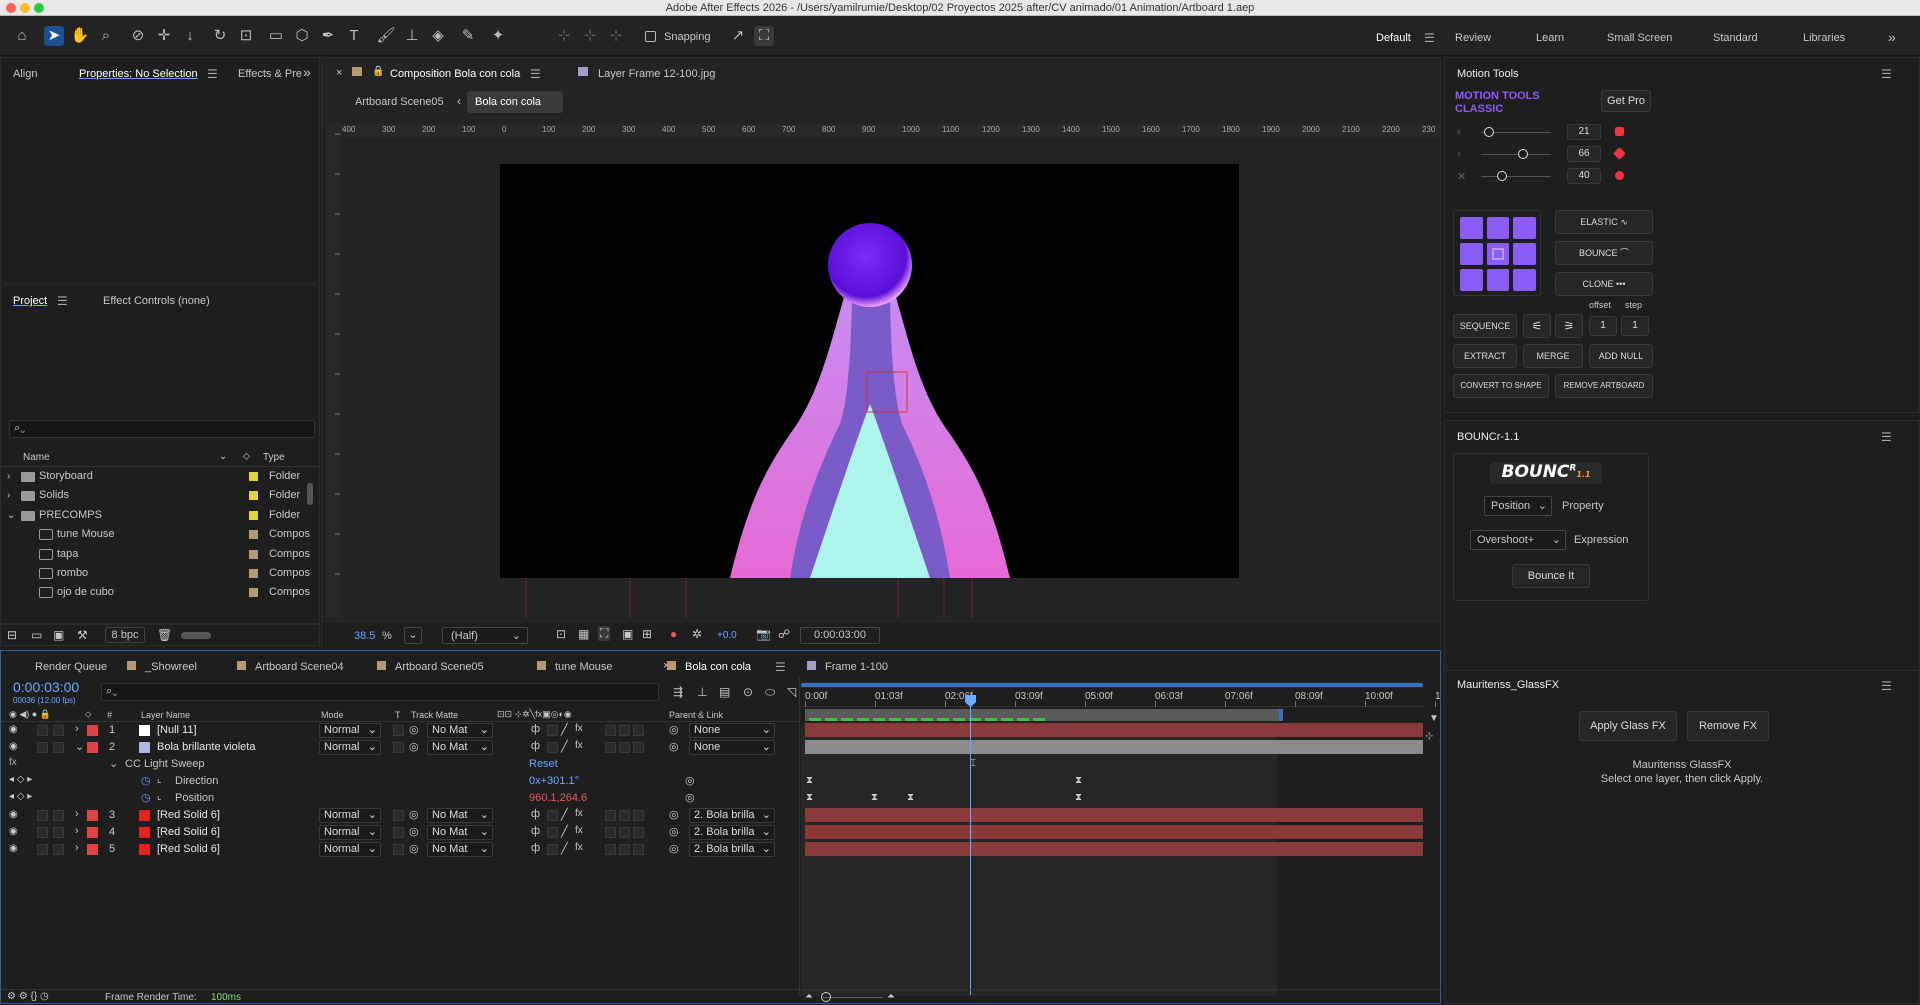 The width and height of the screenshot is (1920, 1005). Describe the element at coordinates (1892, 37) in the screenshot. I see `workspaces-overflow-icon: »` at that location.